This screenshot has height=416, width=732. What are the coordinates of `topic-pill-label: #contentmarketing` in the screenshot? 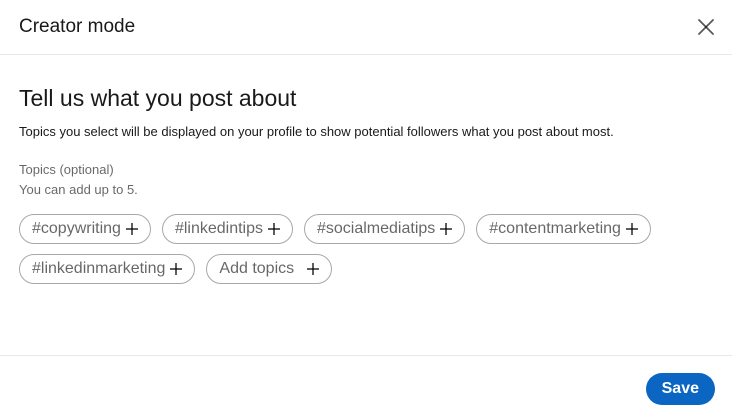 It's located at (555, 228).